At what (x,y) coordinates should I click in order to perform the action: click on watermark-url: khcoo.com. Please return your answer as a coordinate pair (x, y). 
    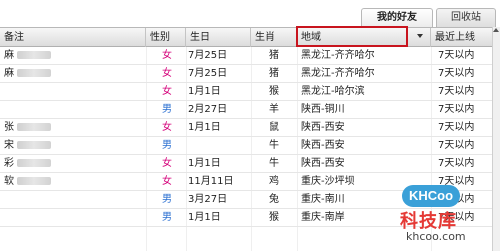
    Looking at the image, I should click on (436, 236).